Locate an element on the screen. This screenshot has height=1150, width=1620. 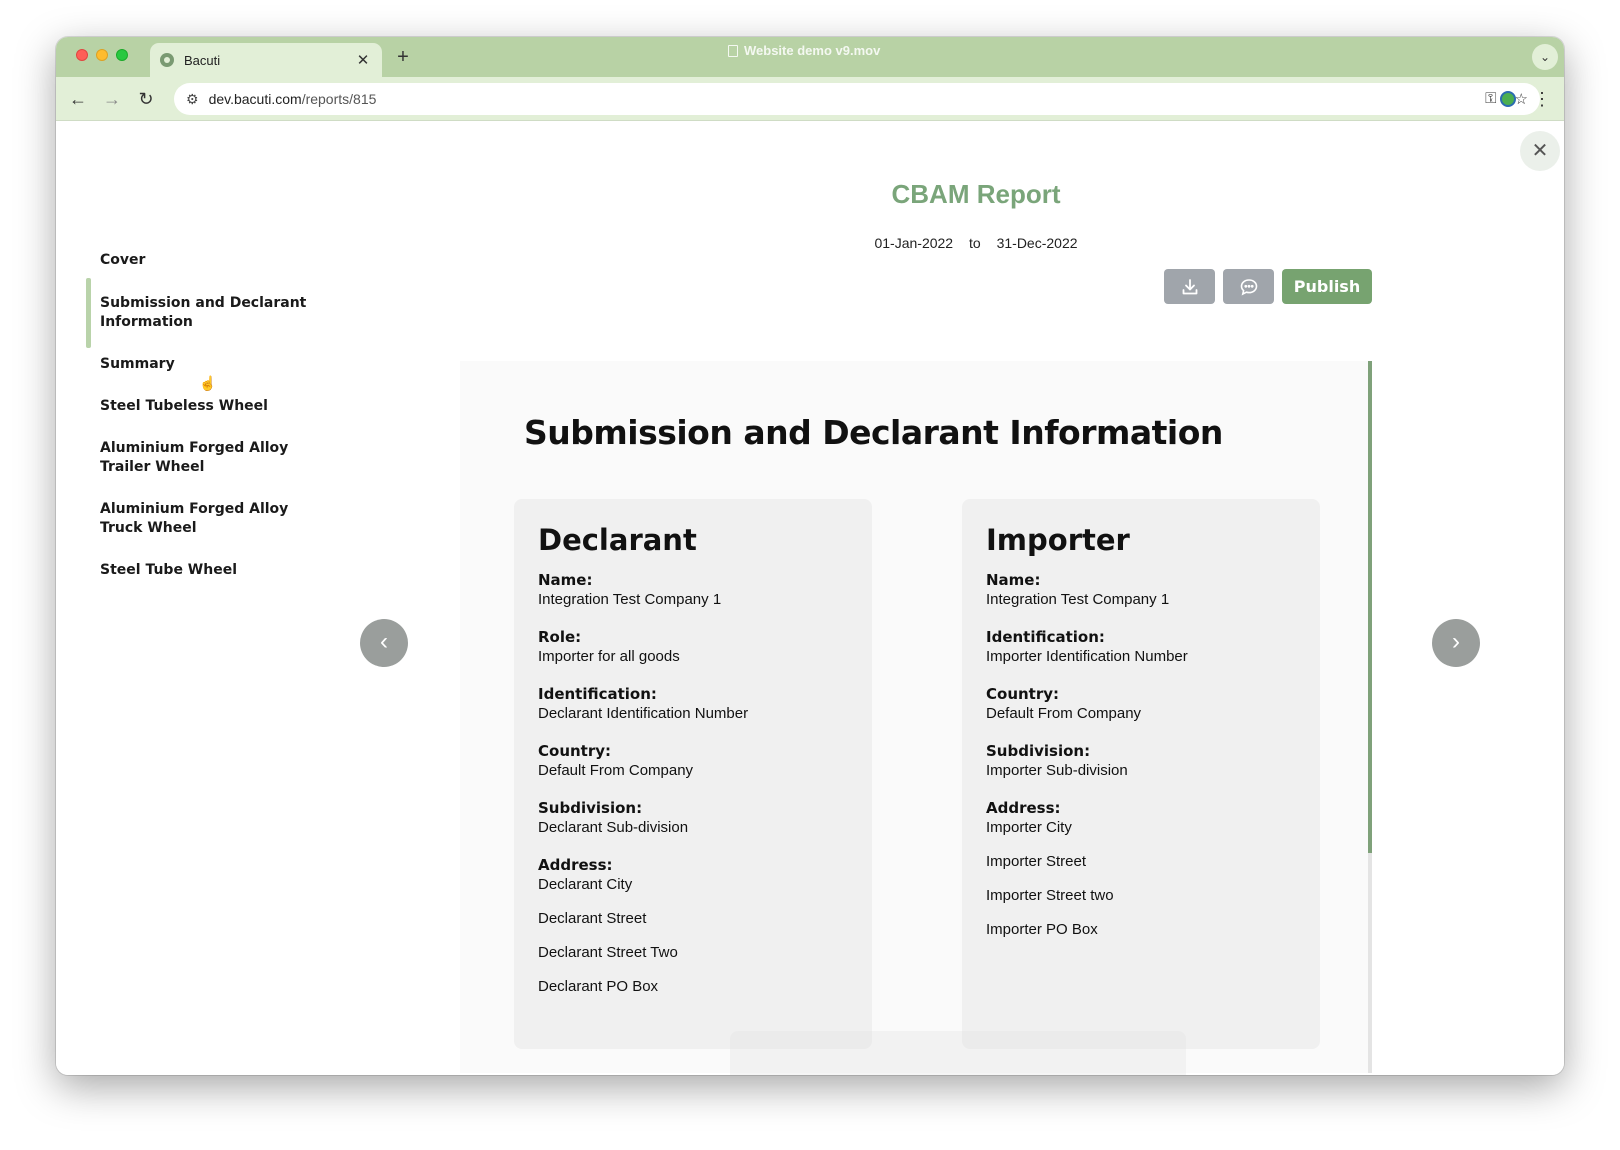
chevron-down-icon: ⌄ is located at coordinates (1545, 57).